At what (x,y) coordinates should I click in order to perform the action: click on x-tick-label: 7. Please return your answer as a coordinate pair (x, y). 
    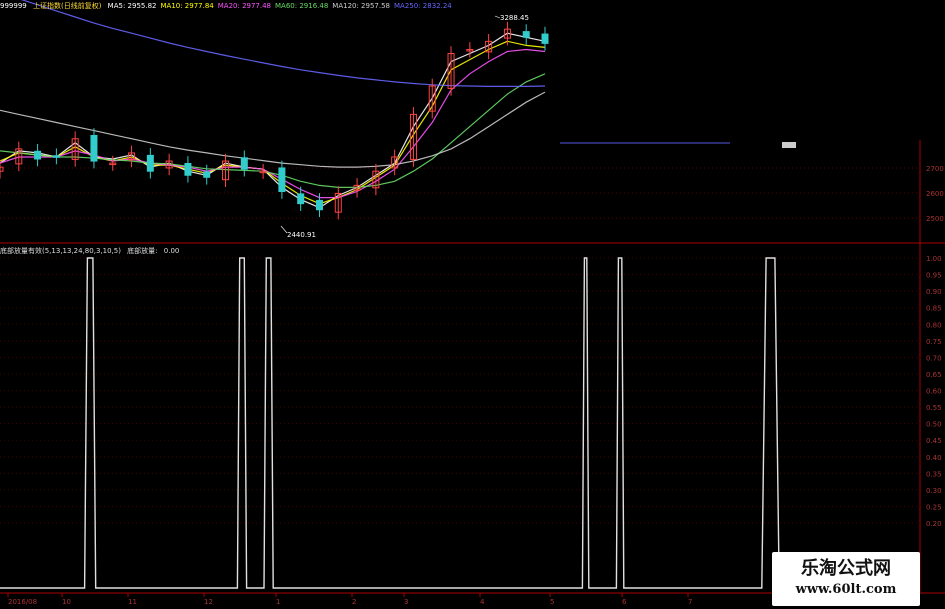
    Looking at the image, I should click on (690, 602).